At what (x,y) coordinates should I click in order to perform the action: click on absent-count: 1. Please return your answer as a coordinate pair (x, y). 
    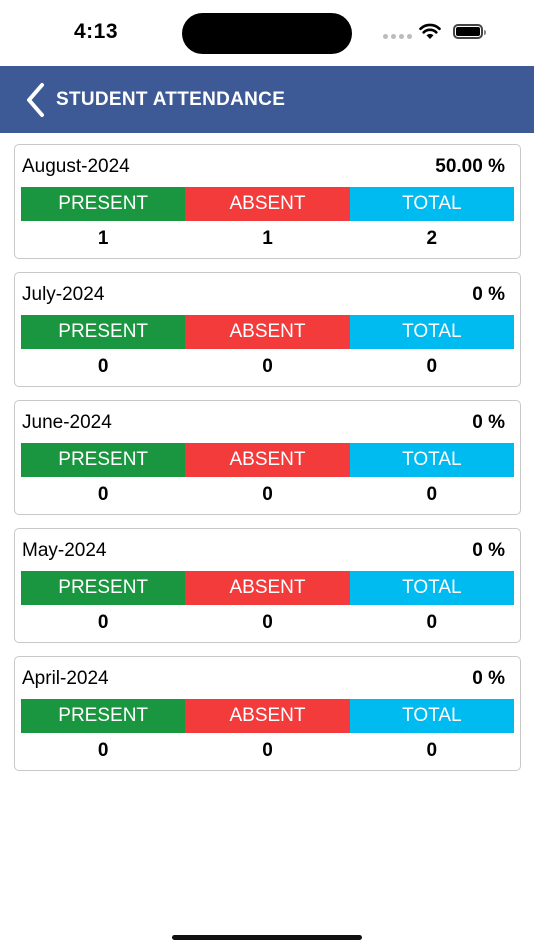
    Looking at the image, I should click on (267, 238).